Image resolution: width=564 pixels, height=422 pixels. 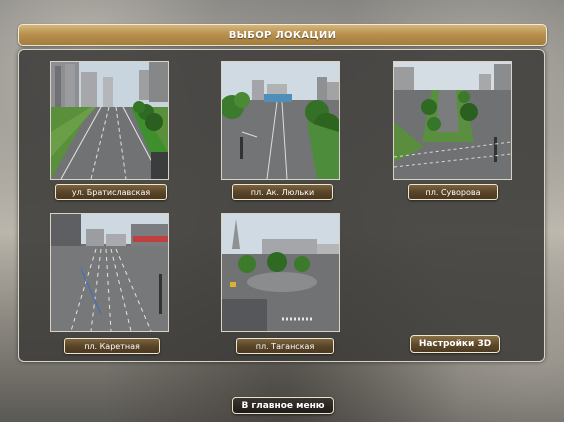 I want to click on location-thumbnail-suvorova, so click(x=452, y=120).